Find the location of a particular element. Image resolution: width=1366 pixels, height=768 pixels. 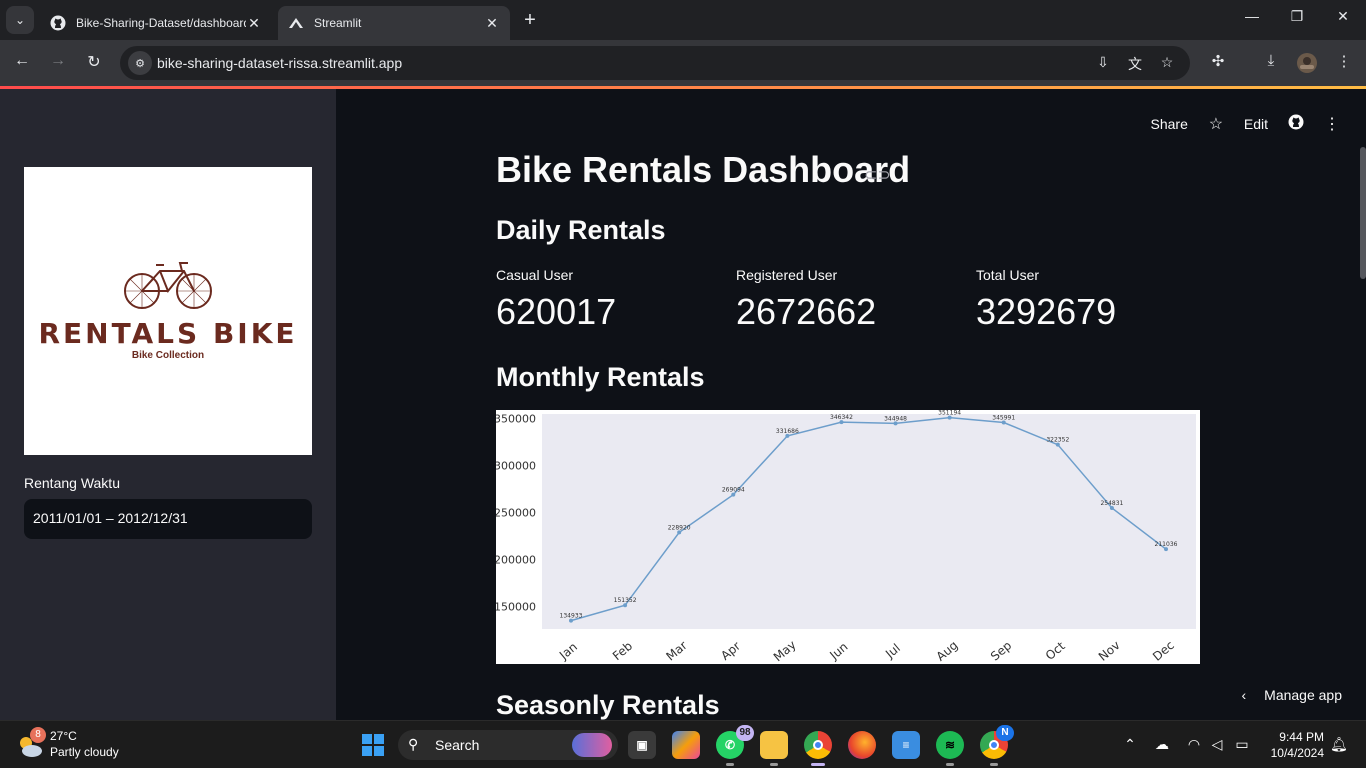

notepad-icon: ≡ is located at coordinates (906, 745).